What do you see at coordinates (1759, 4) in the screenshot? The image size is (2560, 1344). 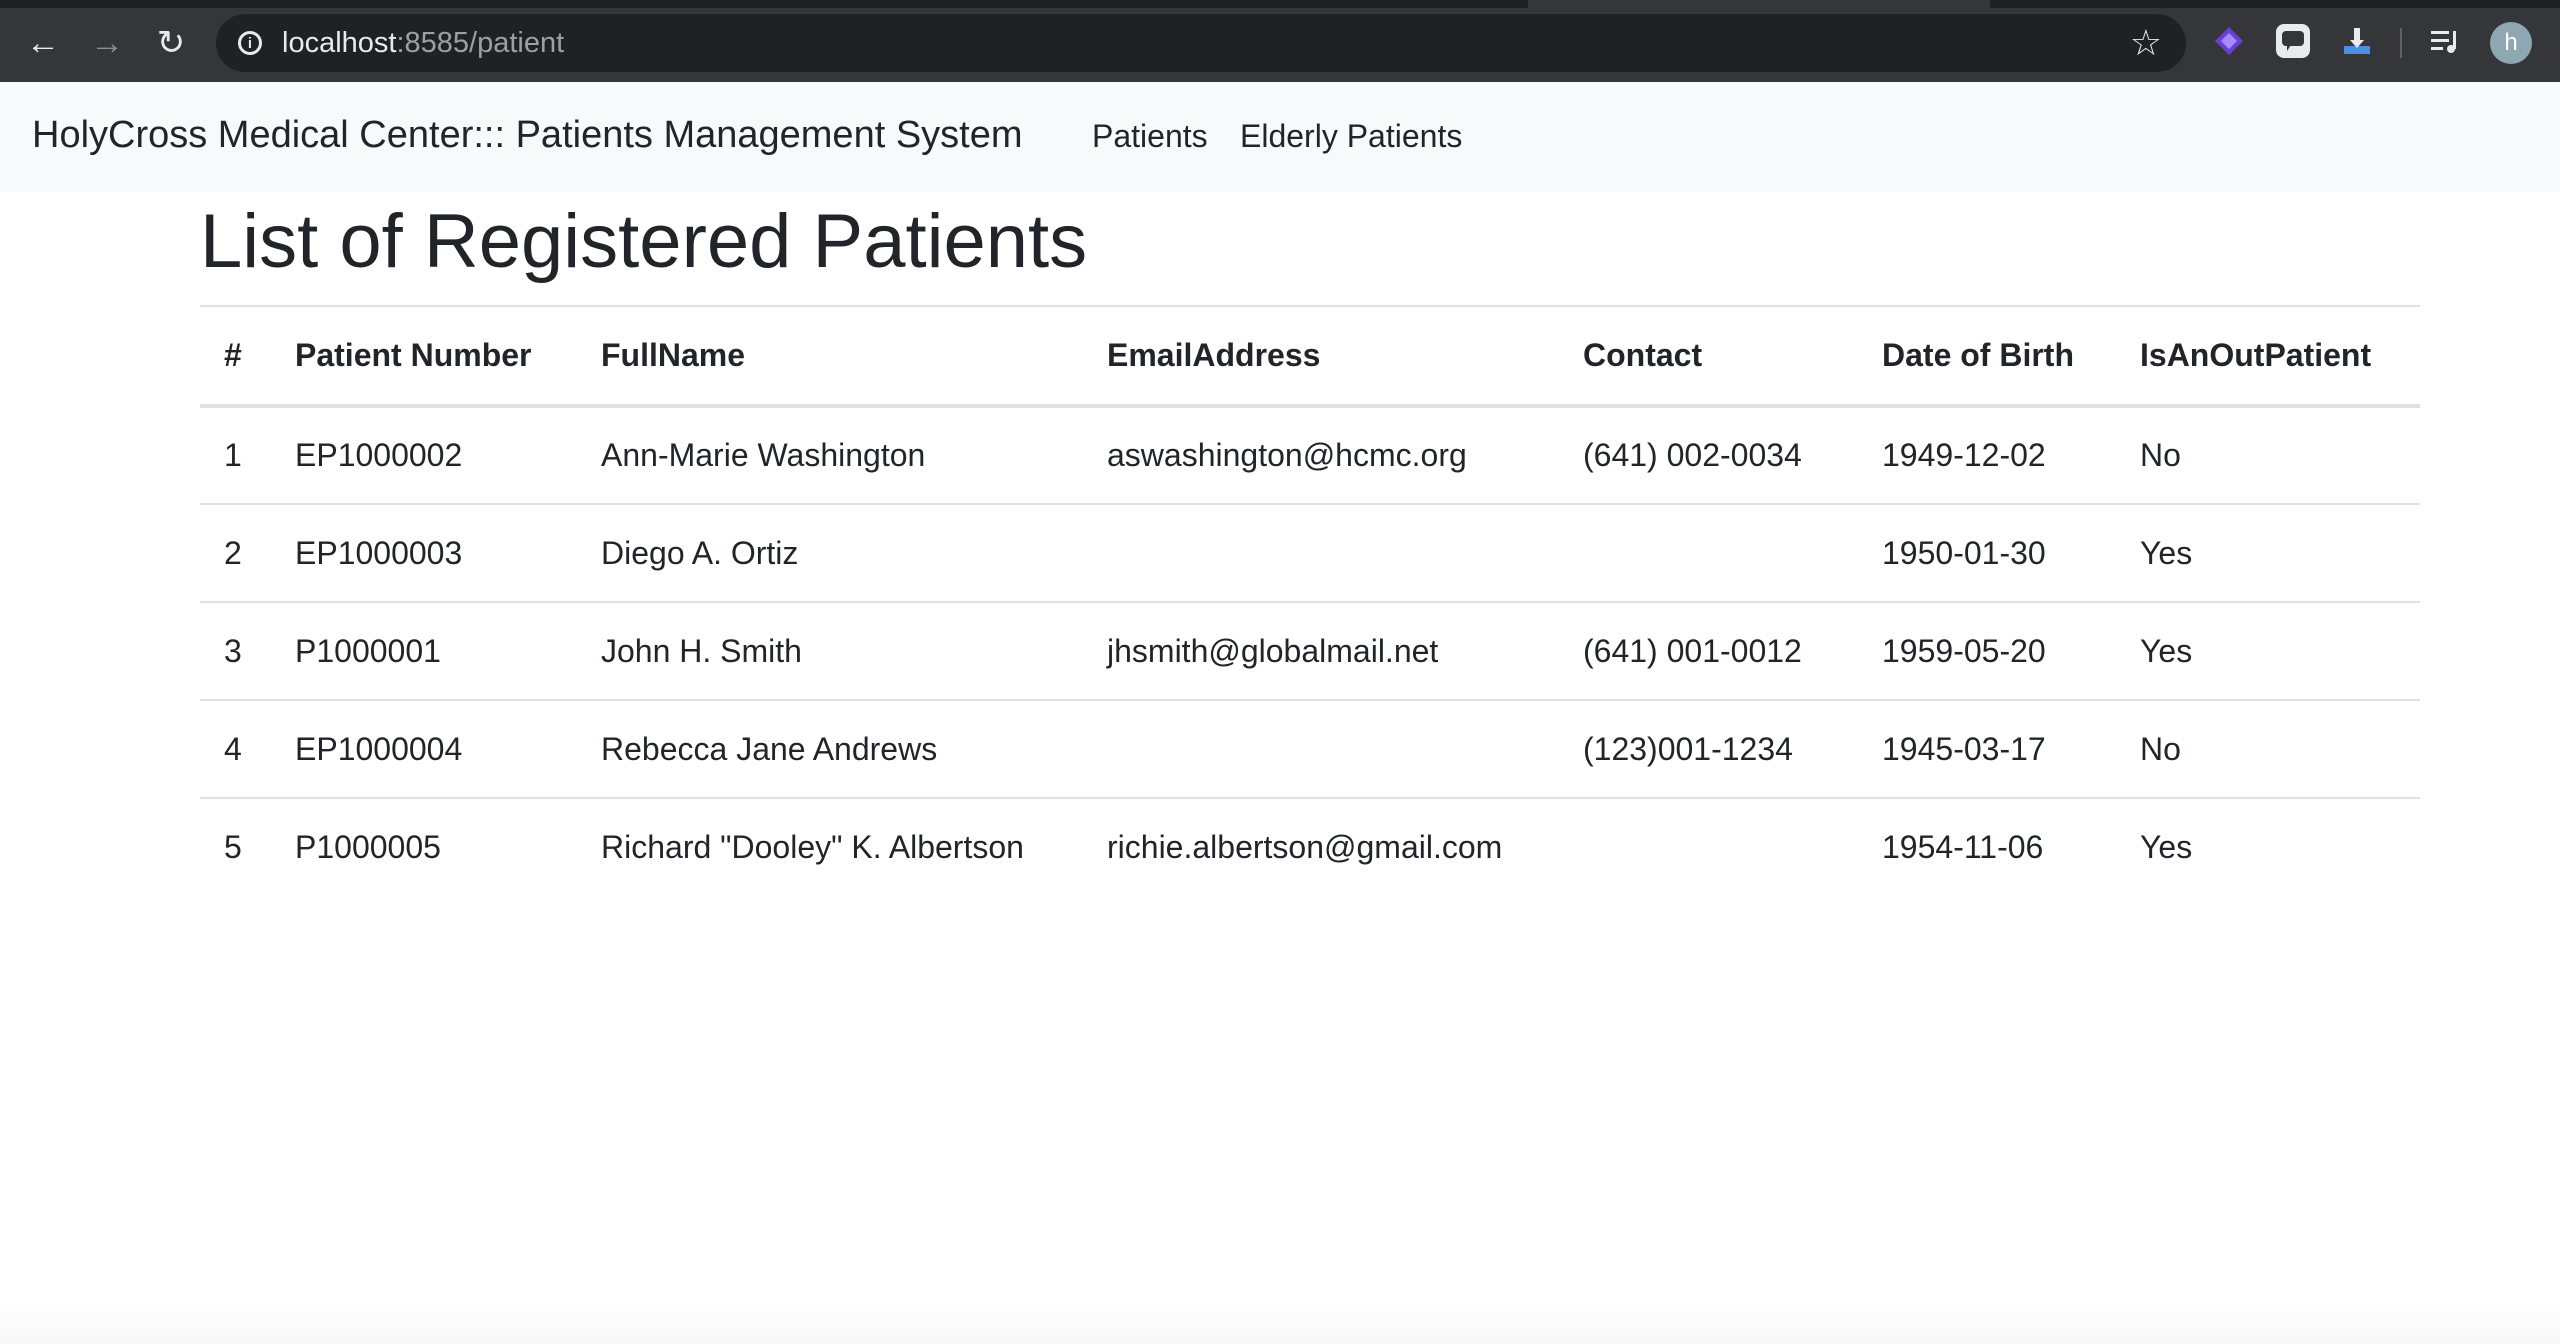 I see `browser-tab` at bounding box center [1759, 4].